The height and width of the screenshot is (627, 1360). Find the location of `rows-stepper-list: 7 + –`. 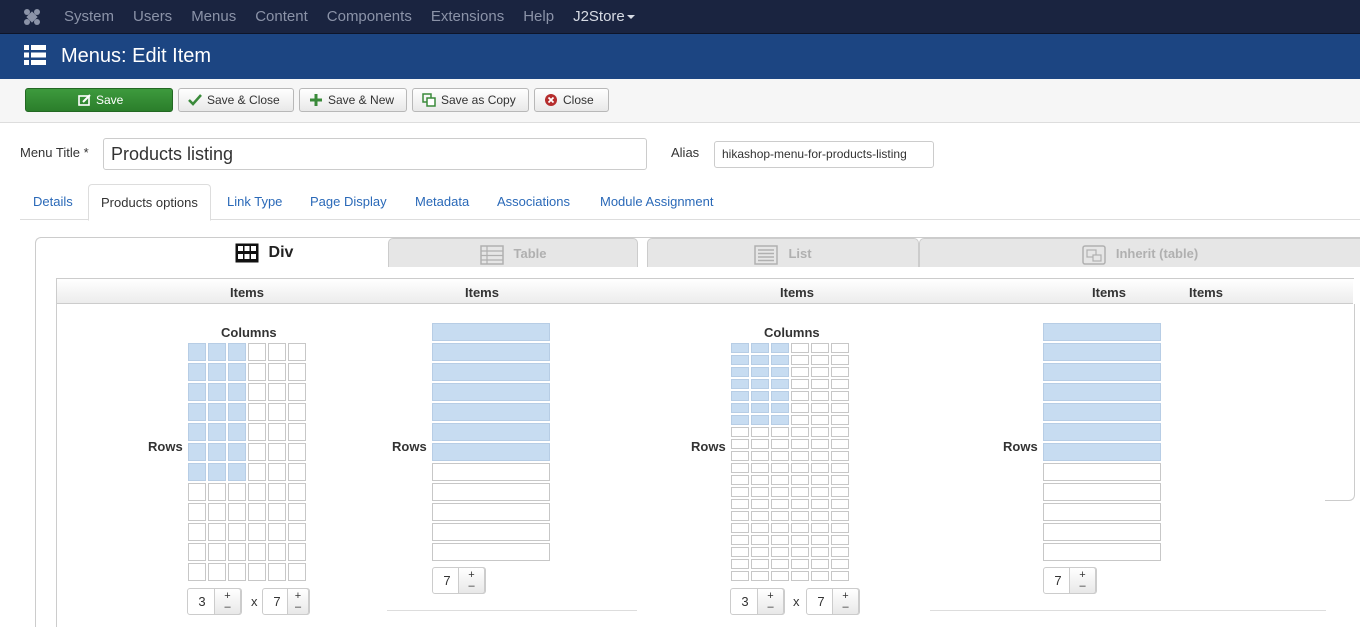

rows-stepper-list: 7 + – is located at coordinates (833, 601).